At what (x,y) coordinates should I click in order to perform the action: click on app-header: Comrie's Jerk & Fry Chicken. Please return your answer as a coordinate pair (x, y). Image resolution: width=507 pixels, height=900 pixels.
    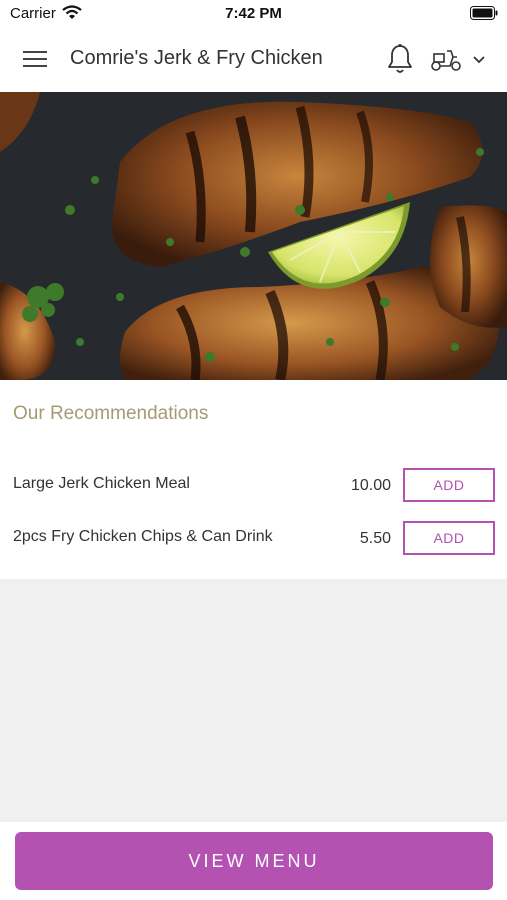
    Looking at the image, I should click on (253, 60).